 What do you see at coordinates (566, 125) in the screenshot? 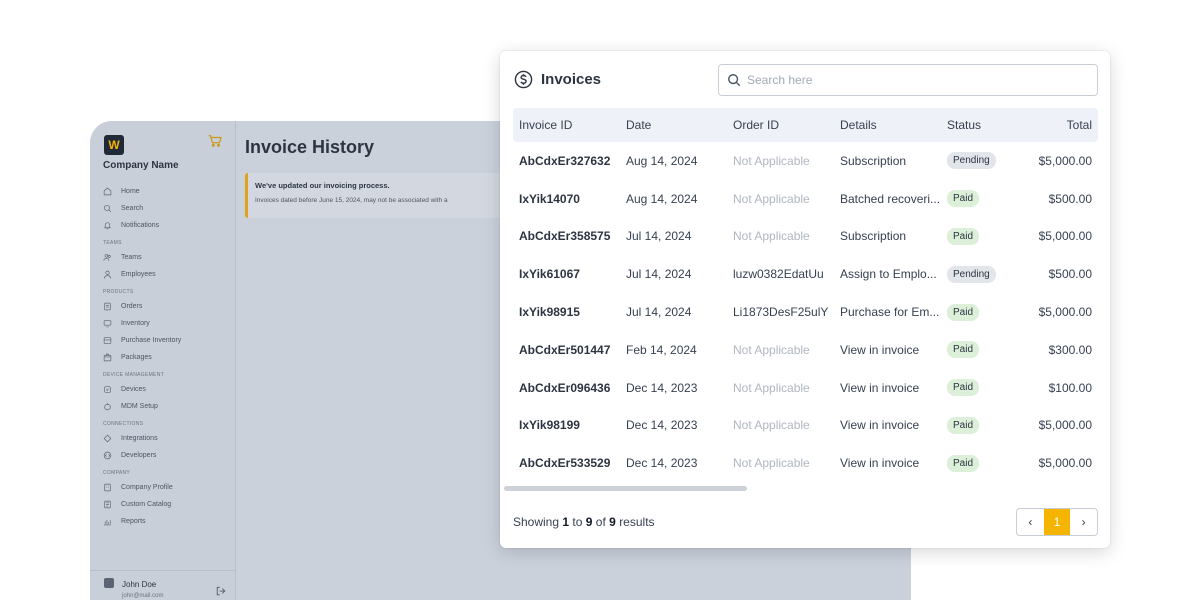
I see `column-header-invoice-id: Invoice ID` at bounding box center [566, 125].